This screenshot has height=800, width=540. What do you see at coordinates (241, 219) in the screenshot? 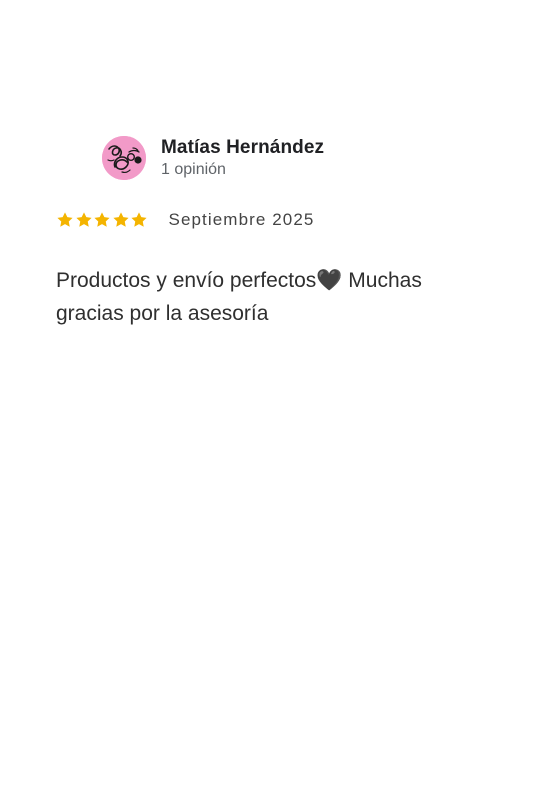
I see `review-date: Septiembre 2025` at bounding box center [241, 219].